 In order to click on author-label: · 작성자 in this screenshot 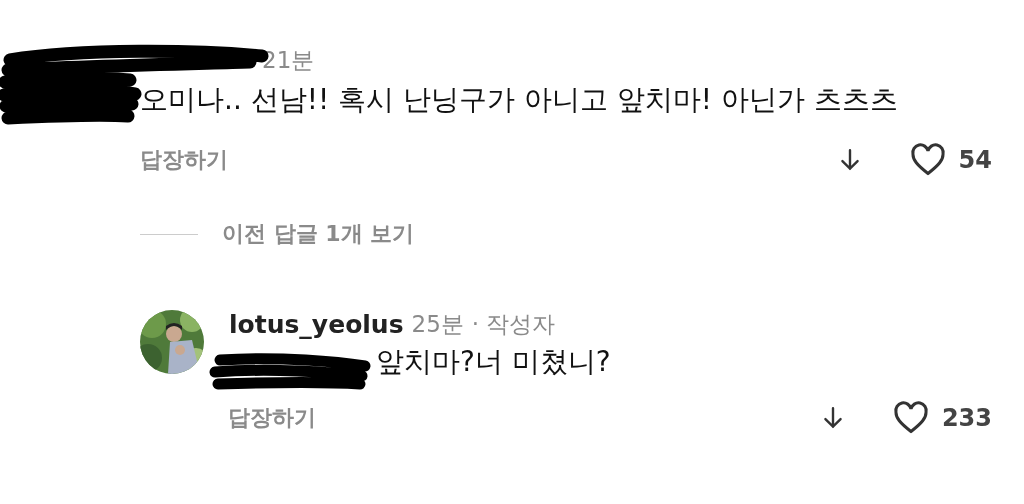, I will do `click(513, 324)`.